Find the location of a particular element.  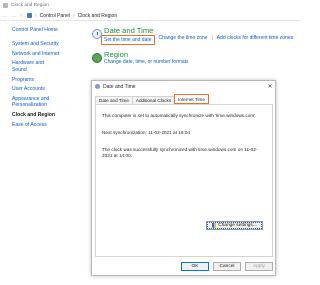

up-arrow-icon: ↑ is located at coordinates (21, 16).